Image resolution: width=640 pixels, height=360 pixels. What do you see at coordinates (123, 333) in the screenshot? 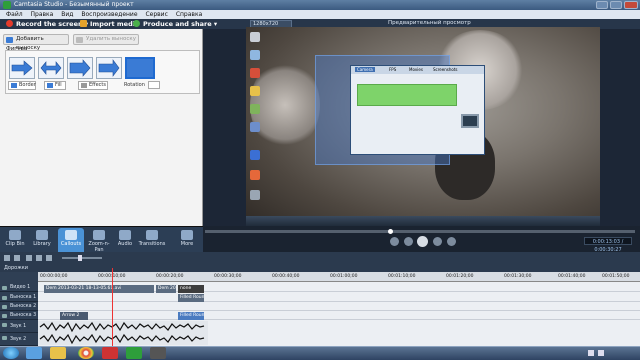
I see `audio-waveform` at bounding box center [123, 333].